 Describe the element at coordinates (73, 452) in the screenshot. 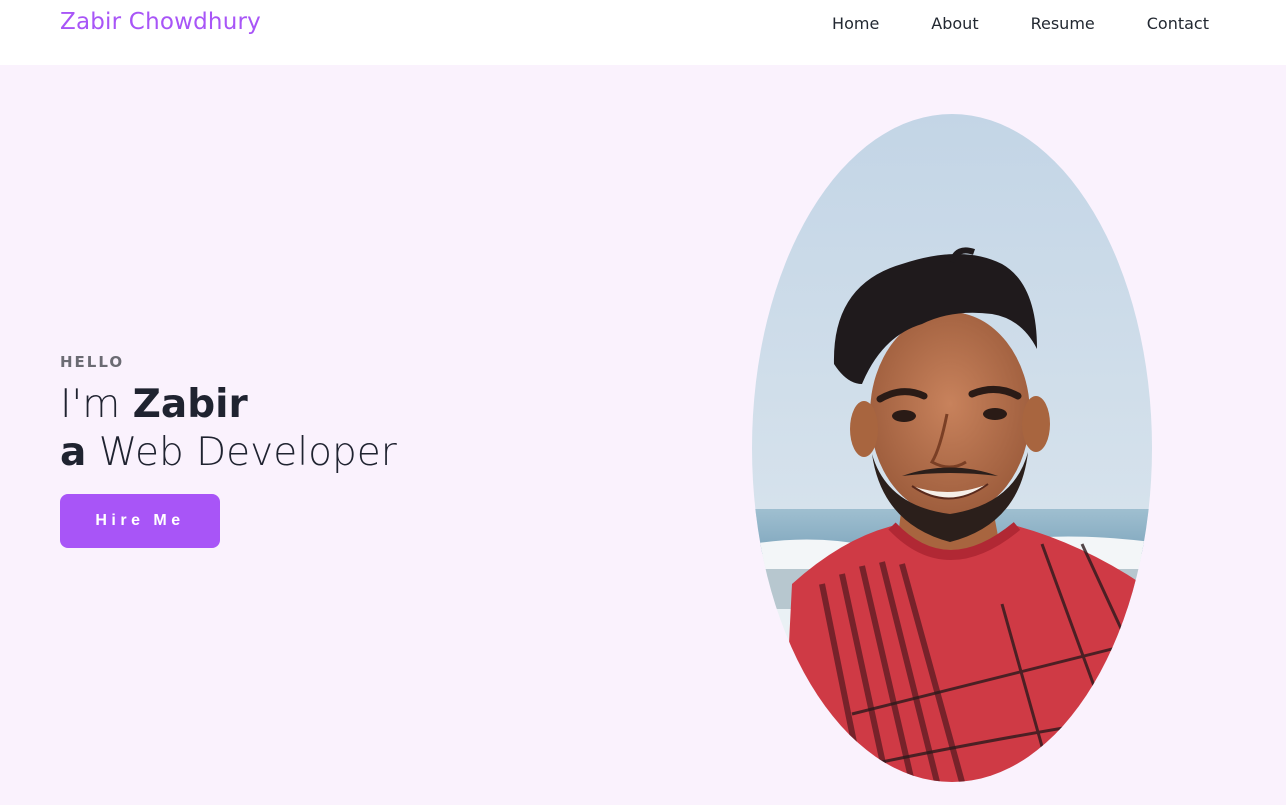

I see `headline-article: a` at that location.